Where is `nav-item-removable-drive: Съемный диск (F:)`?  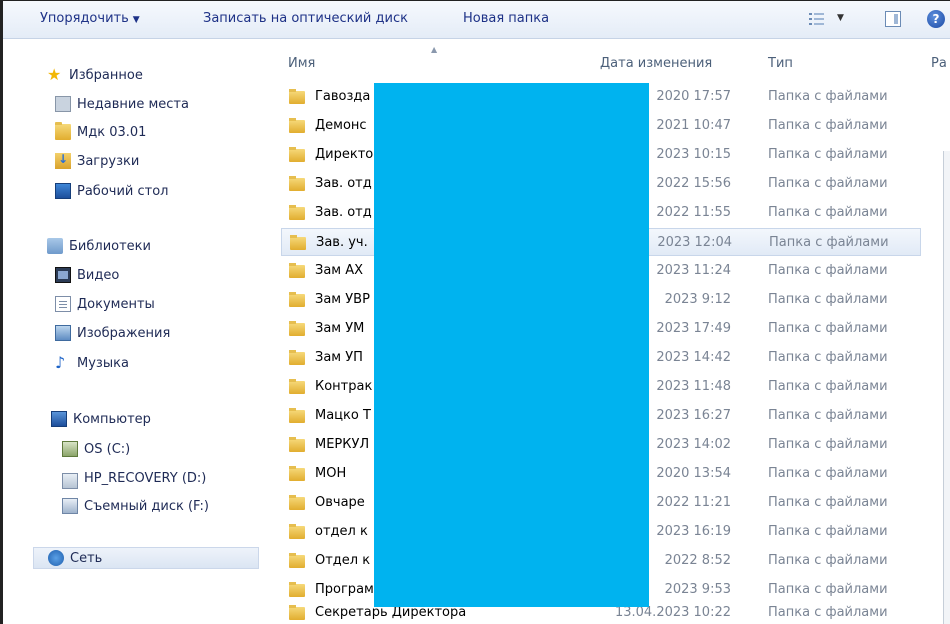 nav-item-removable-drive: Съемный диск (F:) is located at coordinates (135, 506).